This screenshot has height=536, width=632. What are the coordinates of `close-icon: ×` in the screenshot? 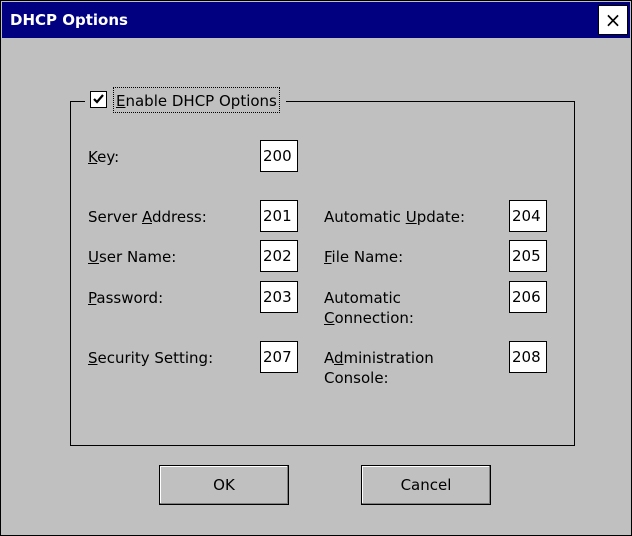 It's located at (613, 20).